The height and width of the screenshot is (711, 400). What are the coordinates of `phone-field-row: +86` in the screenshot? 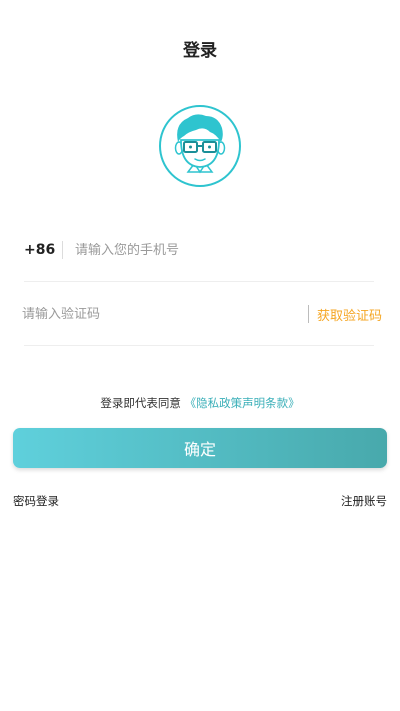 It's located at (199, 250).